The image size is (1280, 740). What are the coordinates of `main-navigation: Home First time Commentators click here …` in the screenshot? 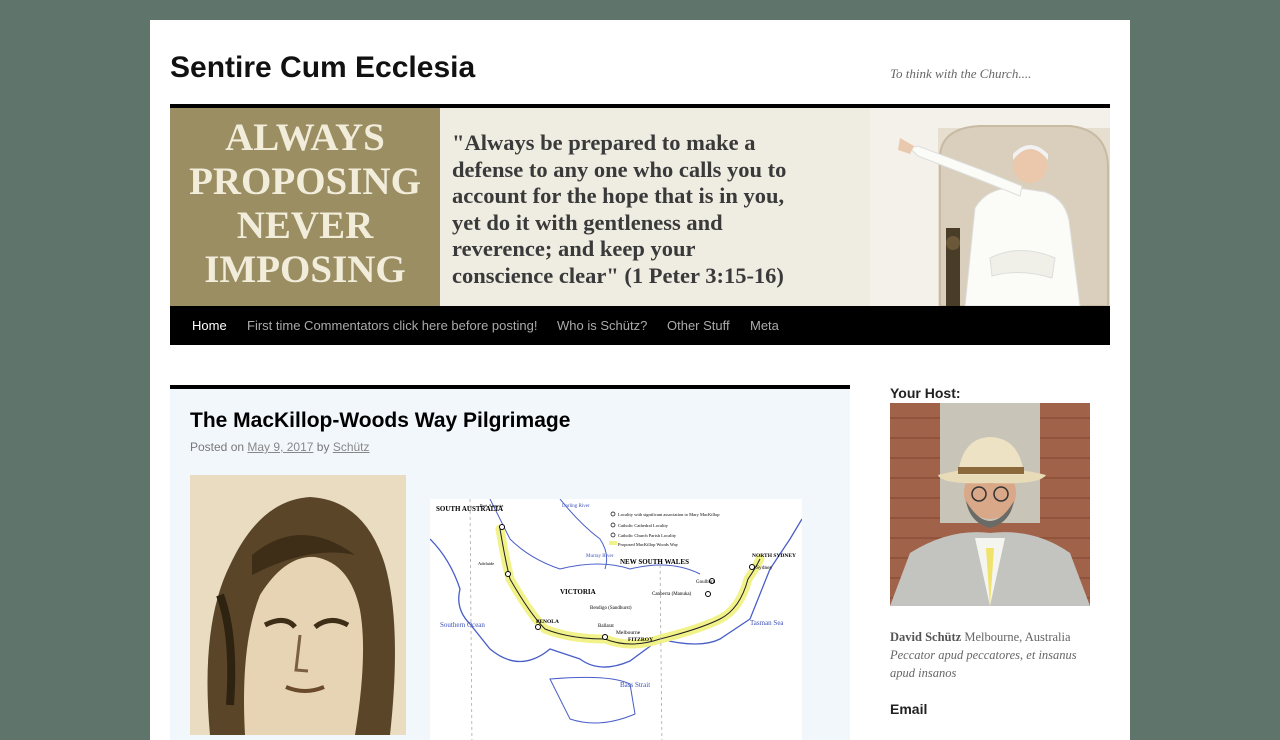 It's located at (640, 325).